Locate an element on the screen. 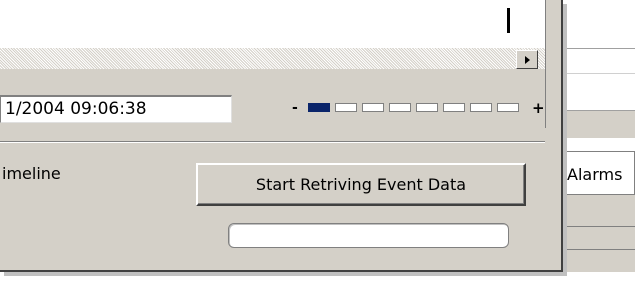  timeline-label: imeline is located at coordinates (31, 173).